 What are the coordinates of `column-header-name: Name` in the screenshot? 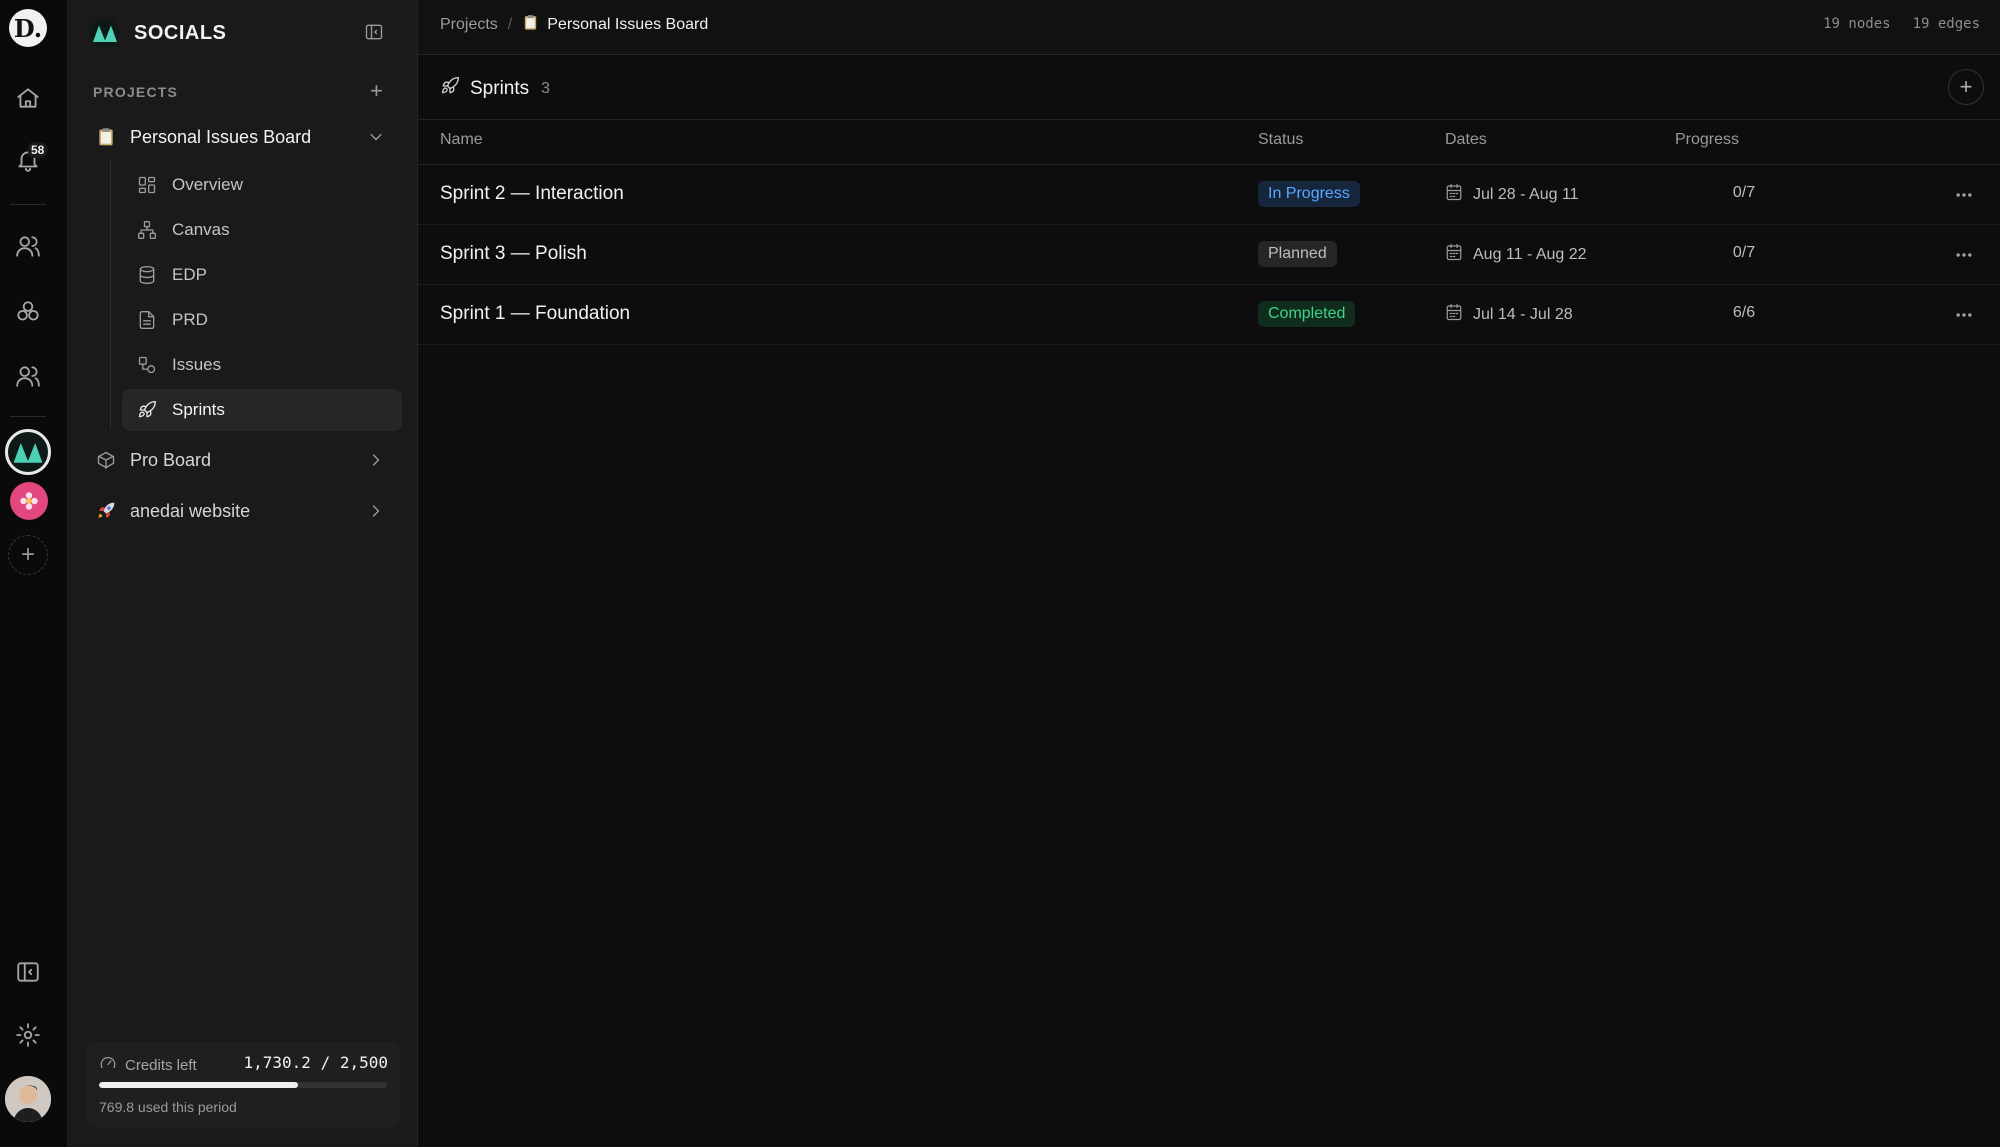 It's located at (461, 140).